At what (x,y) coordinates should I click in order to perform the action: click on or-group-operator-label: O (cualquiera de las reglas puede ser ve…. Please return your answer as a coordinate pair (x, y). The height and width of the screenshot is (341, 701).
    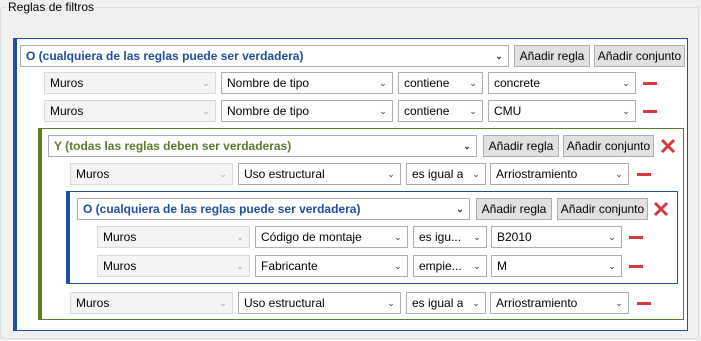
    Looking at the image, I should click on (165, 56).